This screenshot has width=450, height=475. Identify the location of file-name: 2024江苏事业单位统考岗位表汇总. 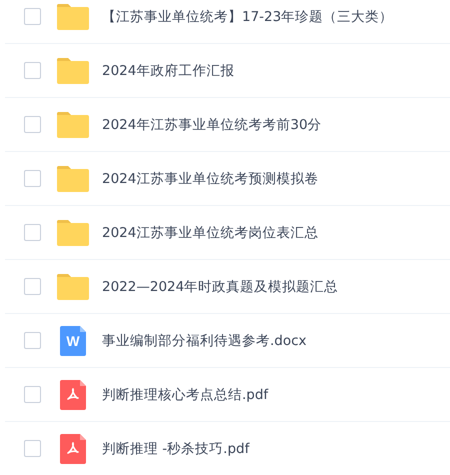
(210, 233).